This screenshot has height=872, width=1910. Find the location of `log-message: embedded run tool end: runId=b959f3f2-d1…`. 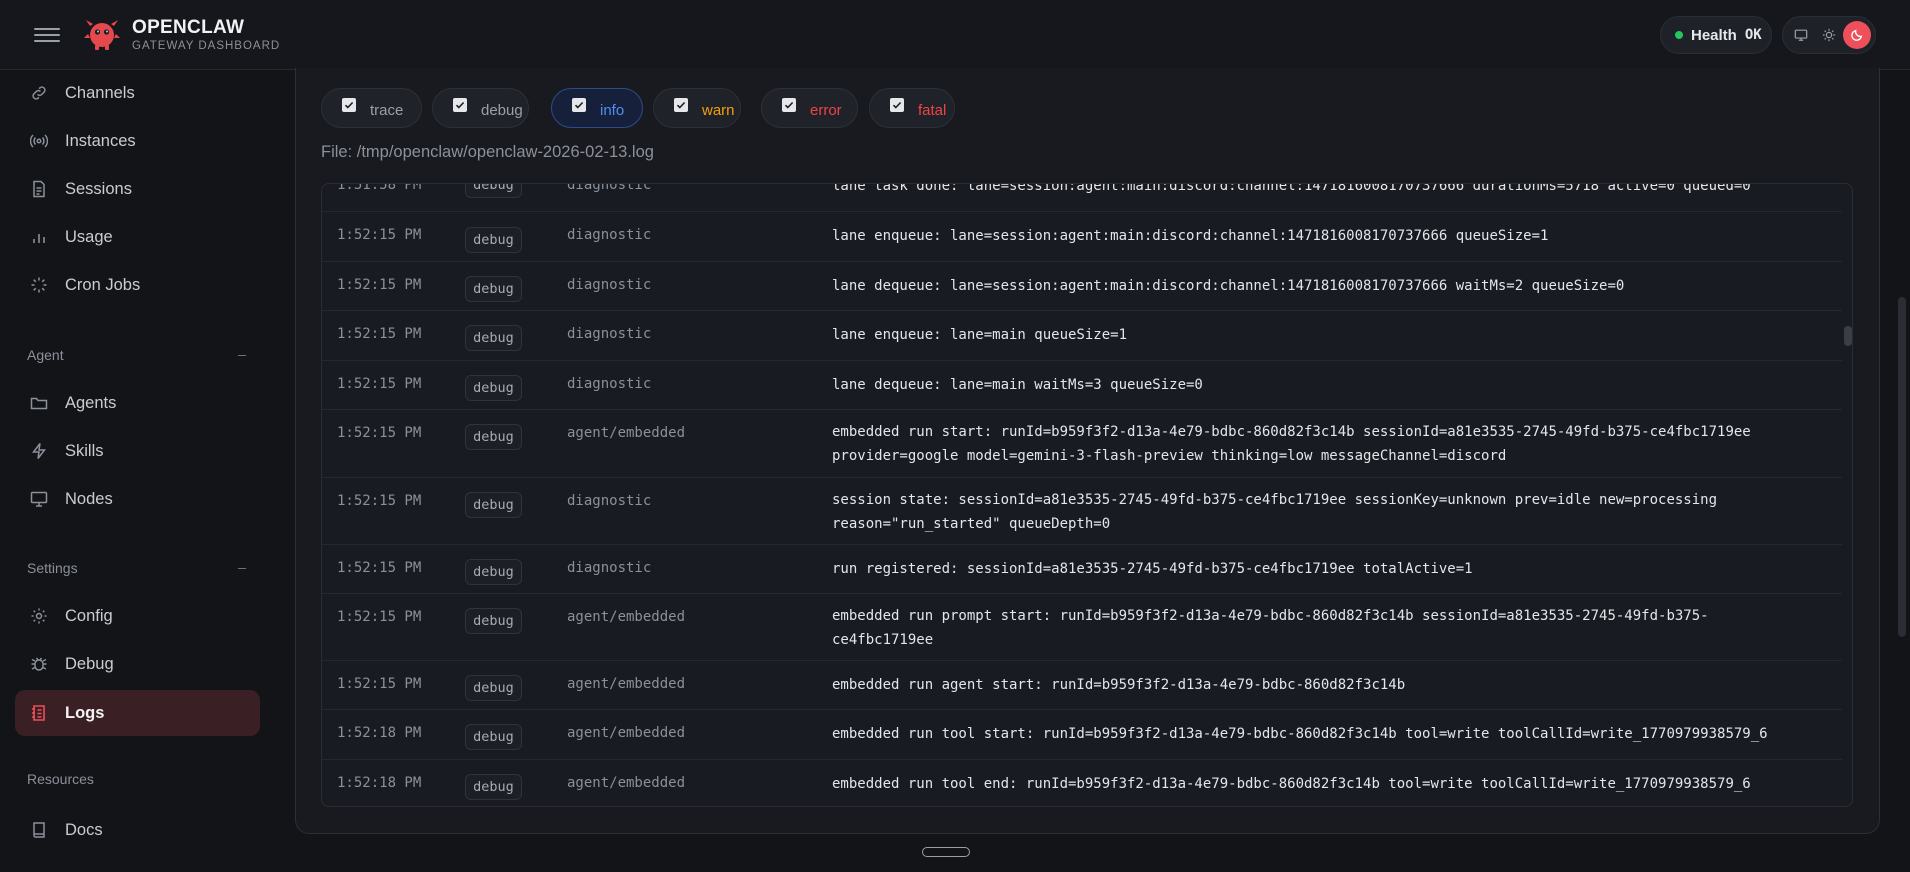

log-message: embedded run tool end: runId=b959f3f2-d1… is located at coordinates (1291, 784).